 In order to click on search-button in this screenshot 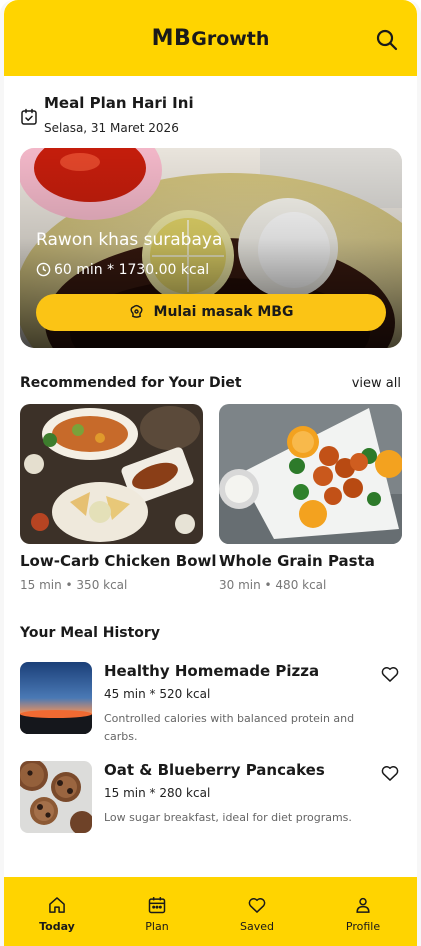, I will do `click(388, 41)`.